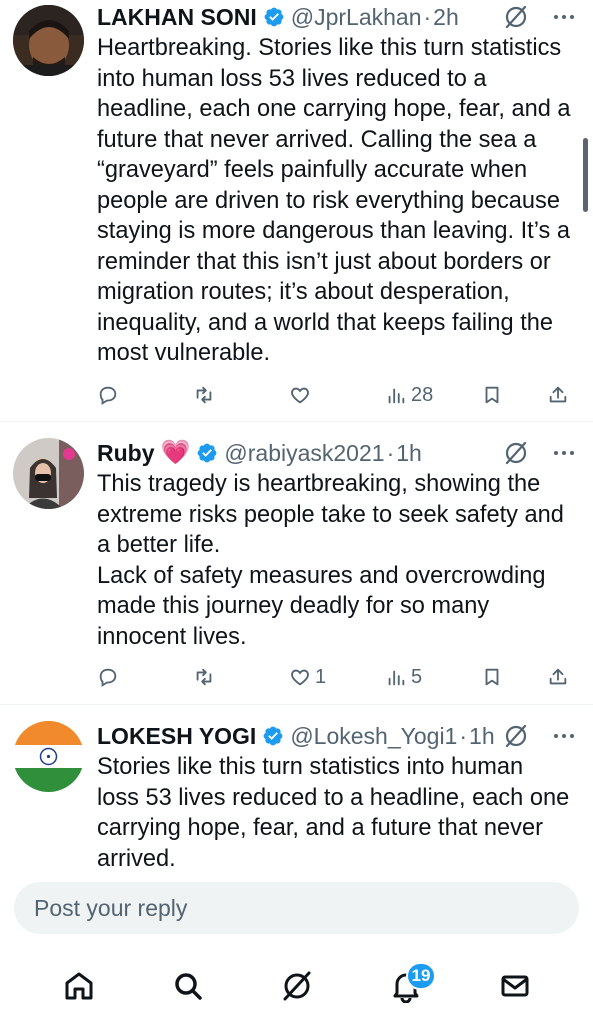 The width and height of the screenshot is (593, 1024). I want to click on handle: @Lokesh_Yogi1, so click(373, 736).